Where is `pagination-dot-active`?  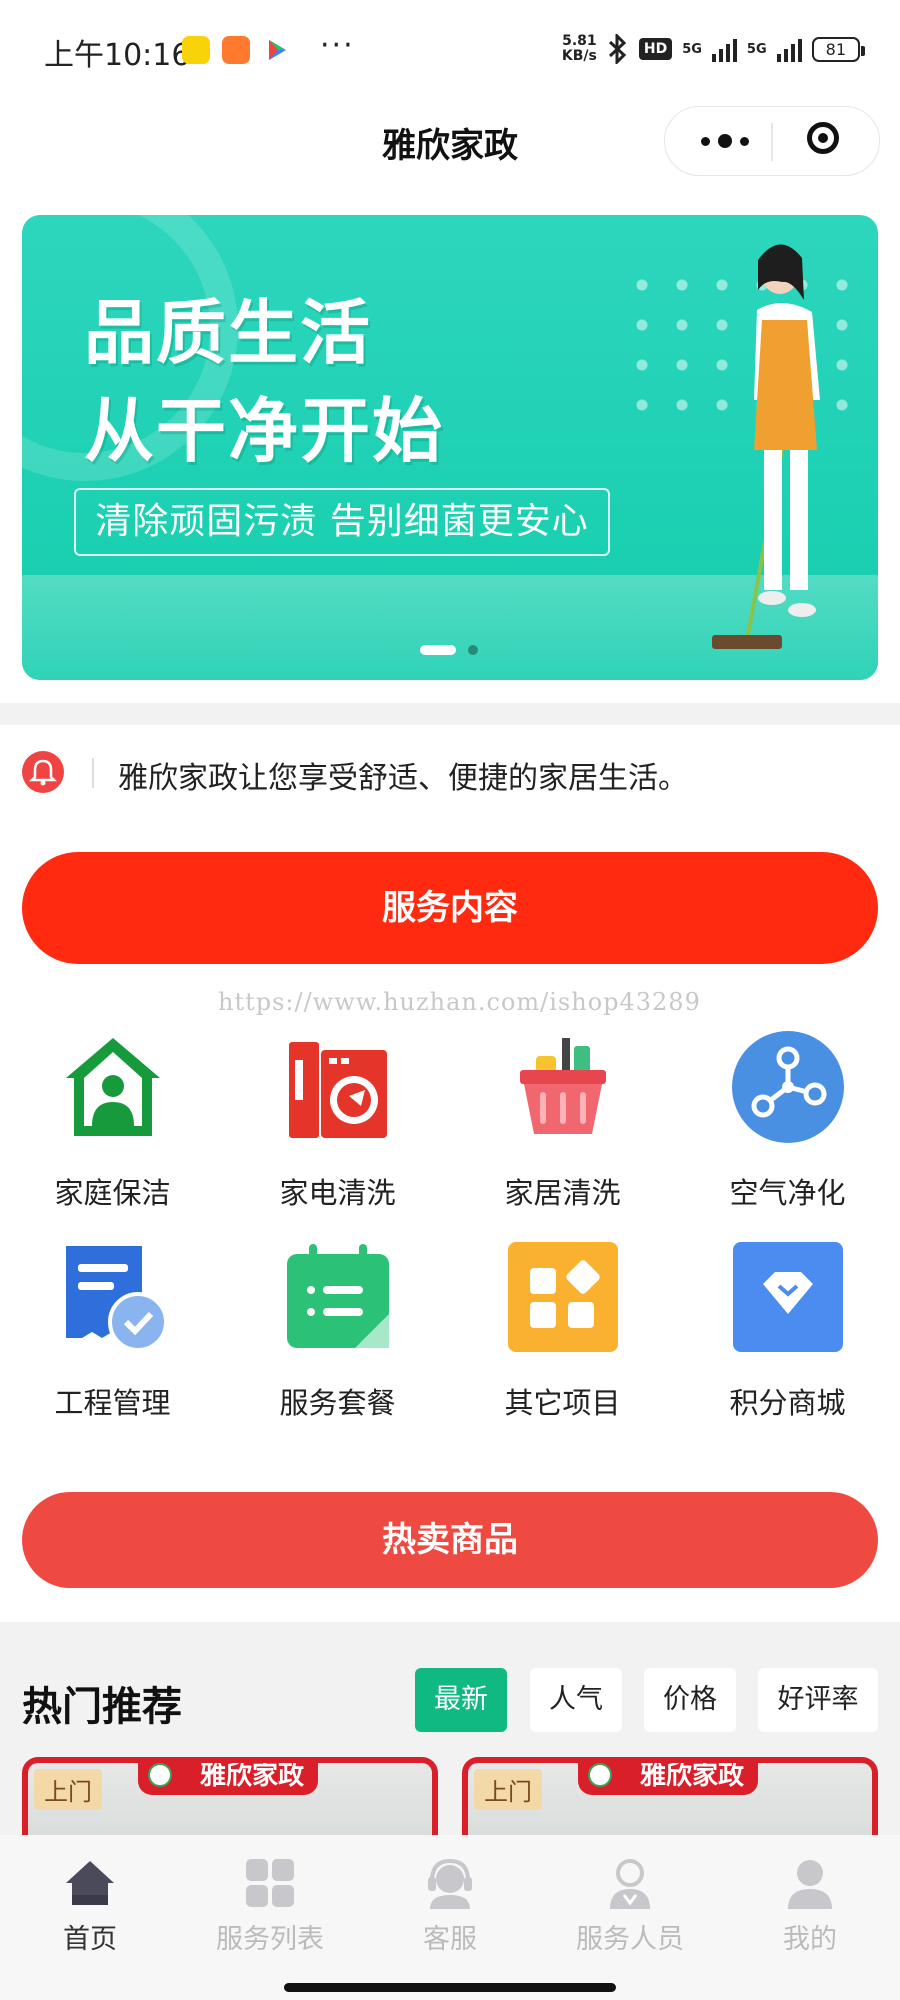 pagination-dot-active is located at coordinates (438, 650).